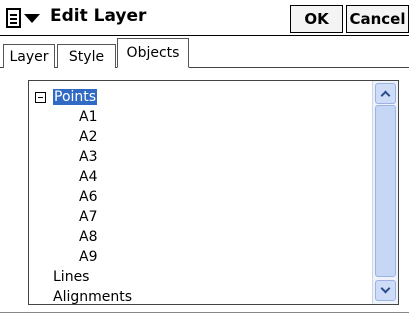 Image resolution: width=409 pixels, height=313 pixels. Describe the element at coordinates (153, 53) in the screenshot. I see `tab-objects: Objects` at that location.